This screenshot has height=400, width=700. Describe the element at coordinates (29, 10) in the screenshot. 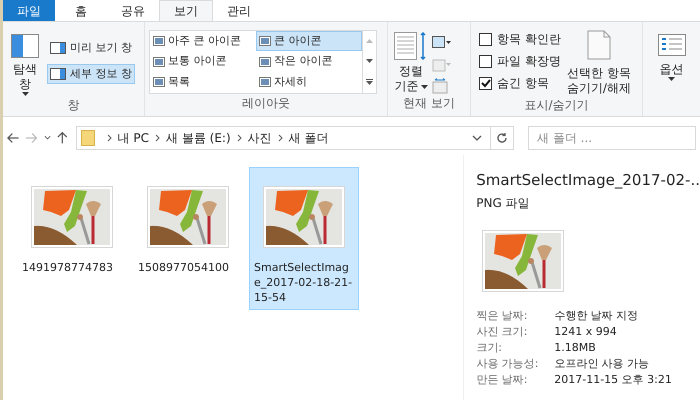

I see `ribbon-tab: 파일` at that location.